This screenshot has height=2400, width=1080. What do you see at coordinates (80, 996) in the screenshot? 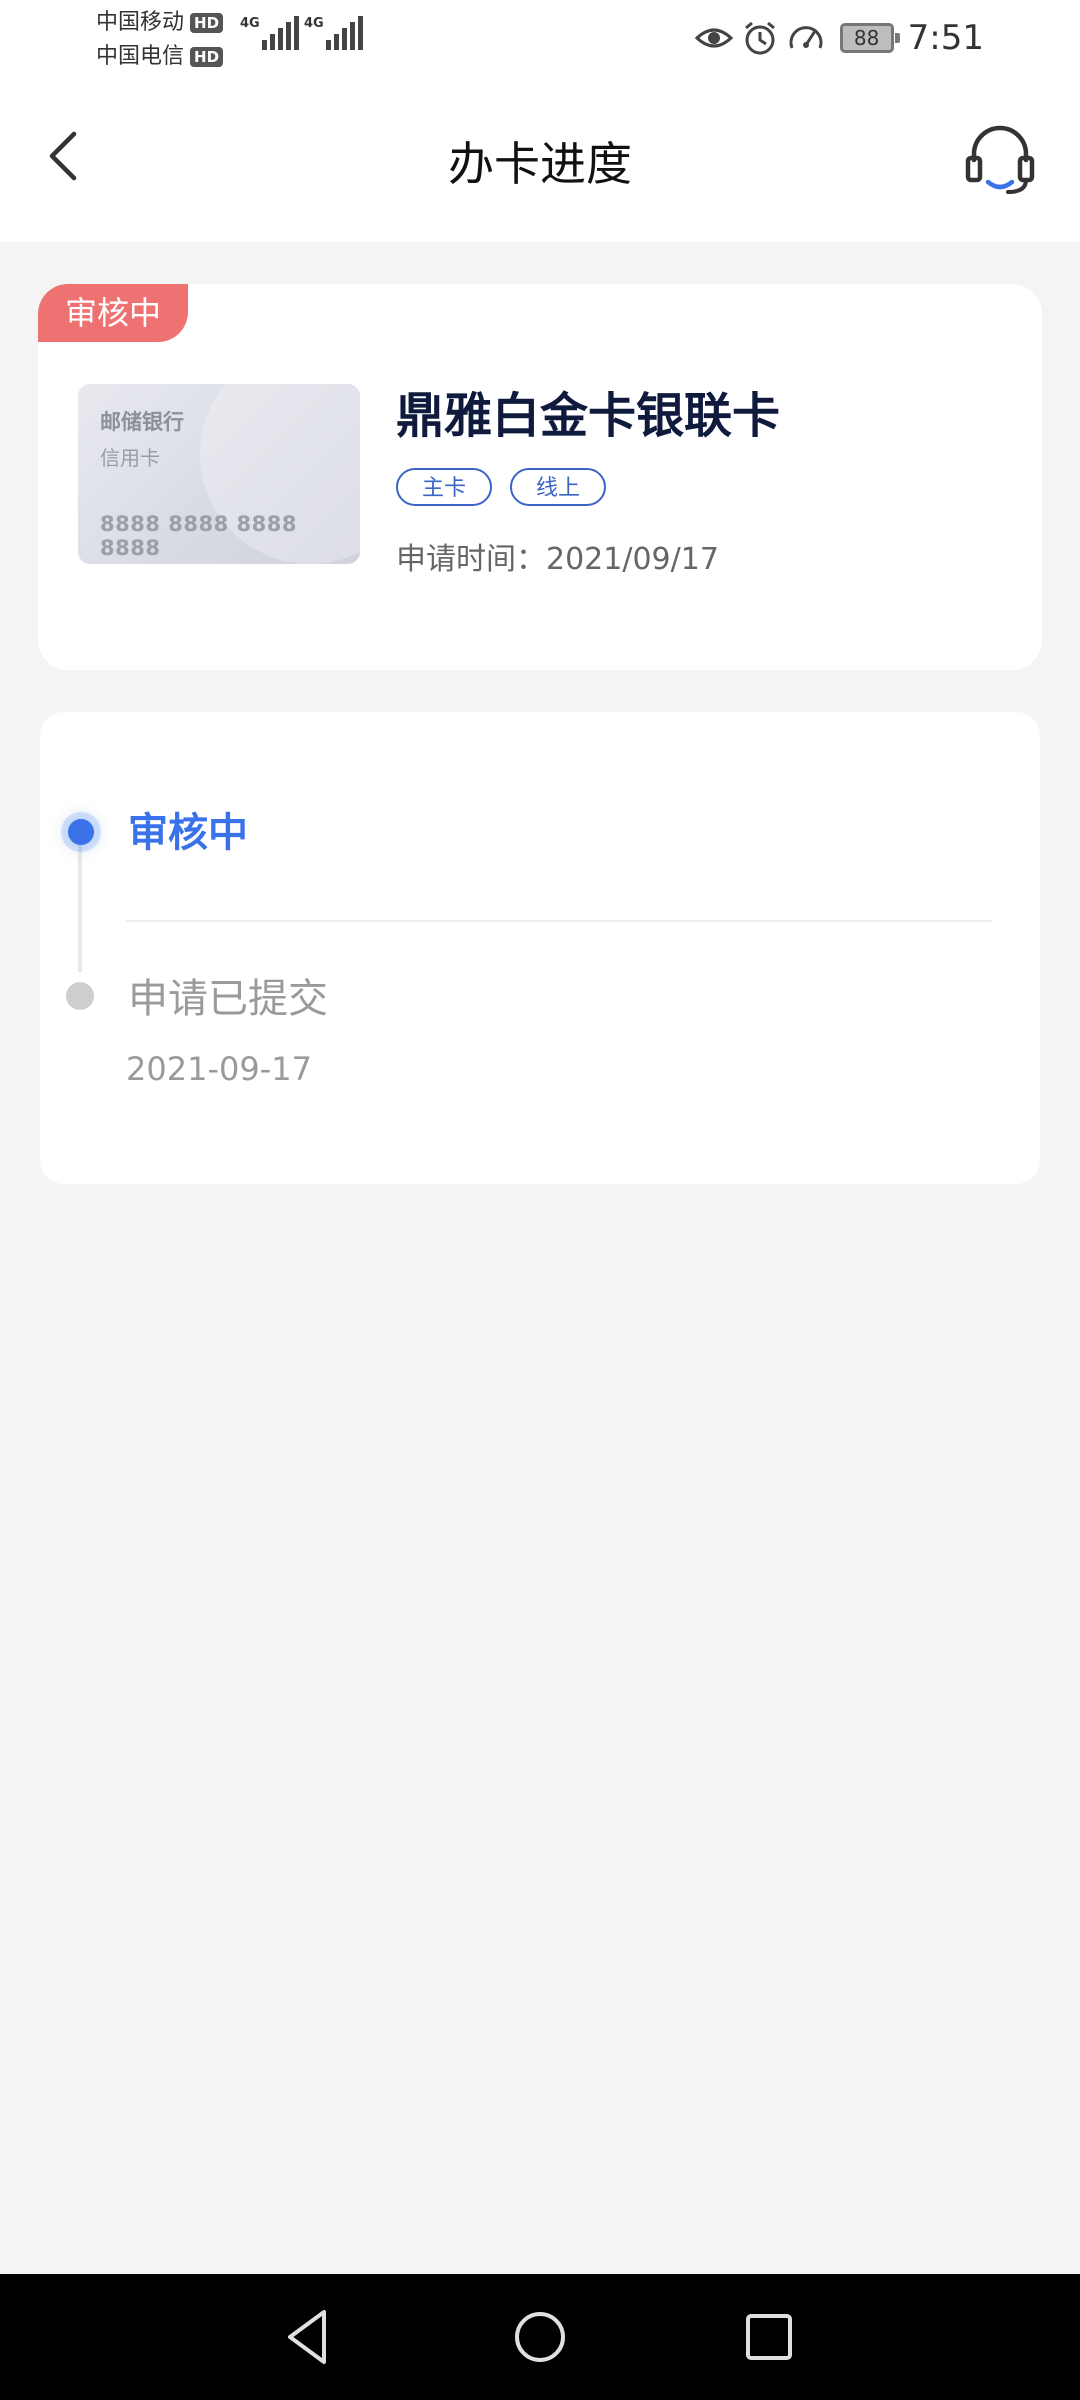
I see `timeline-dot-done` at bounding box center [80, 996].